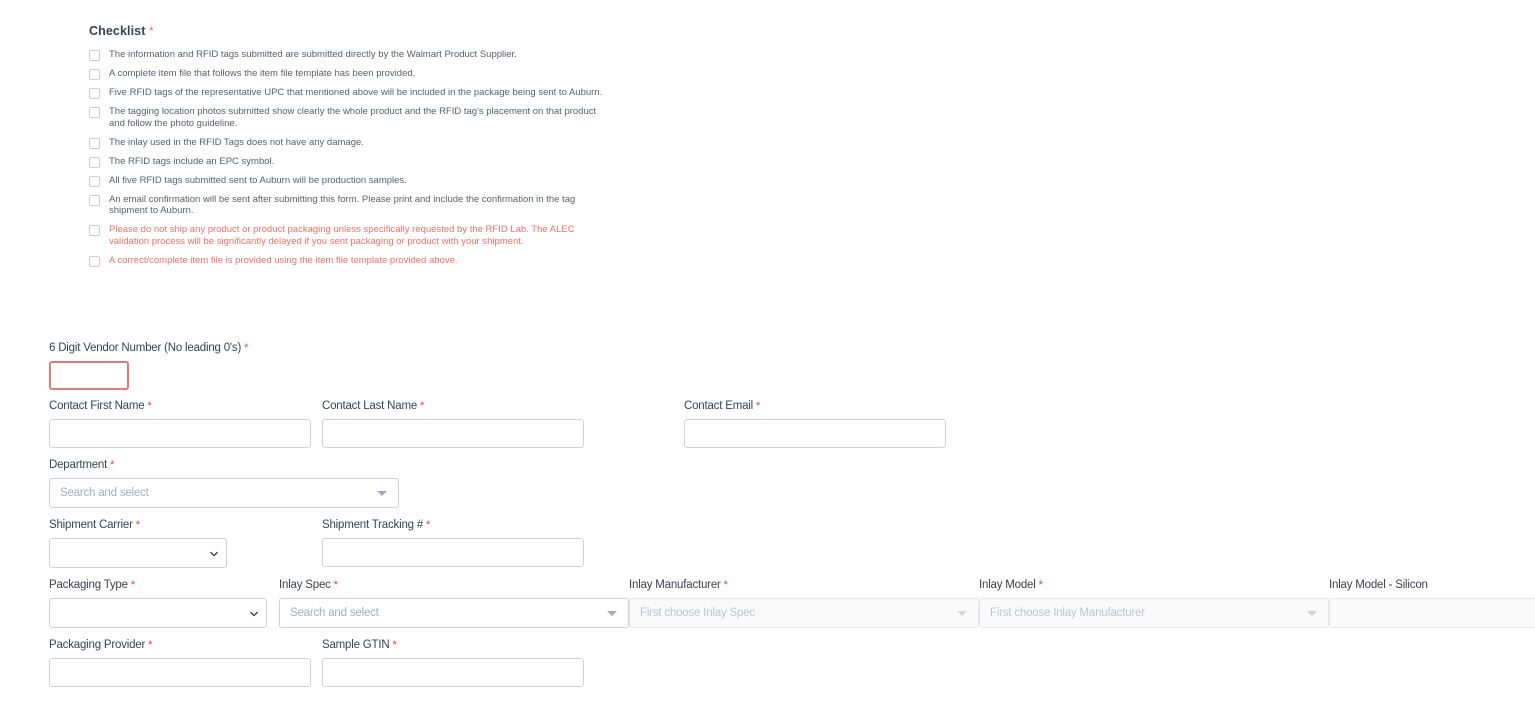 The height and width of the screenshot is (728, 1535). I want to click on checklist-required-asterisk: *, so click(151, 31).